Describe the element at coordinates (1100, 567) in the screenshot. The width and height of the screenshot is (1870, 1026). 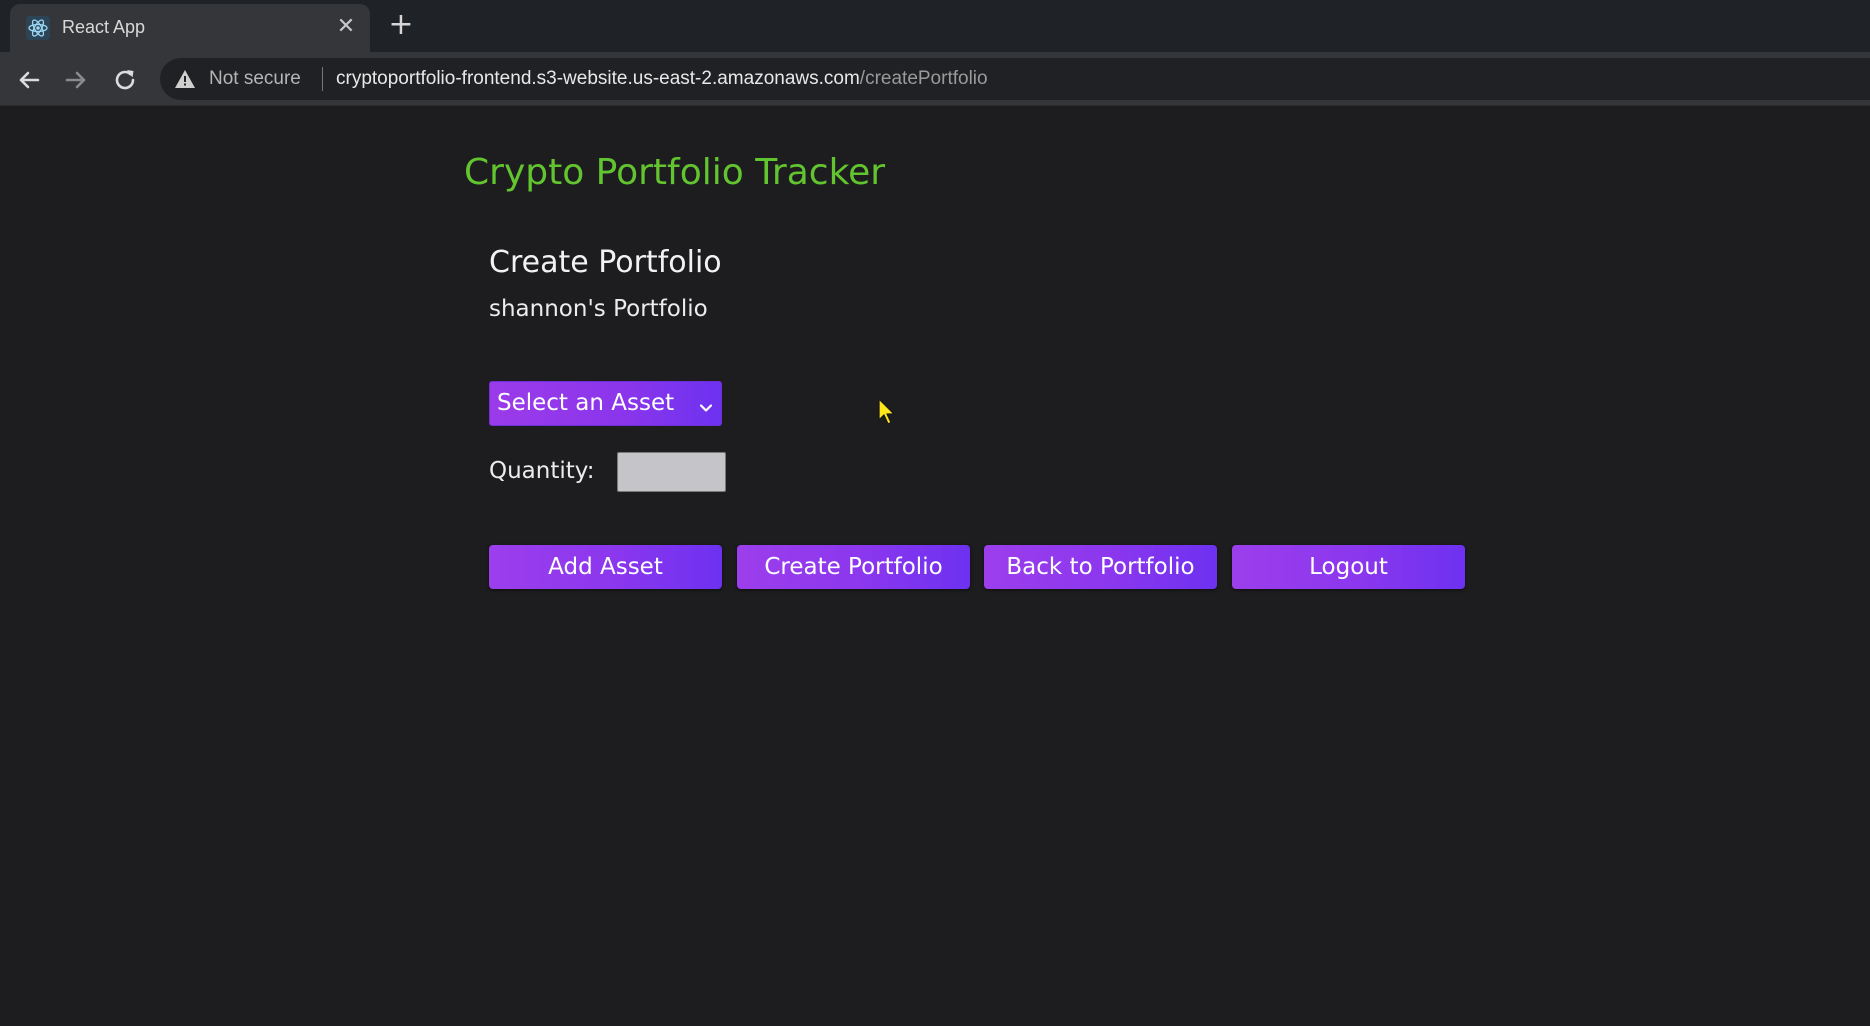
I see `back-to-portfolio-button: Back to Portfolio` at that location.